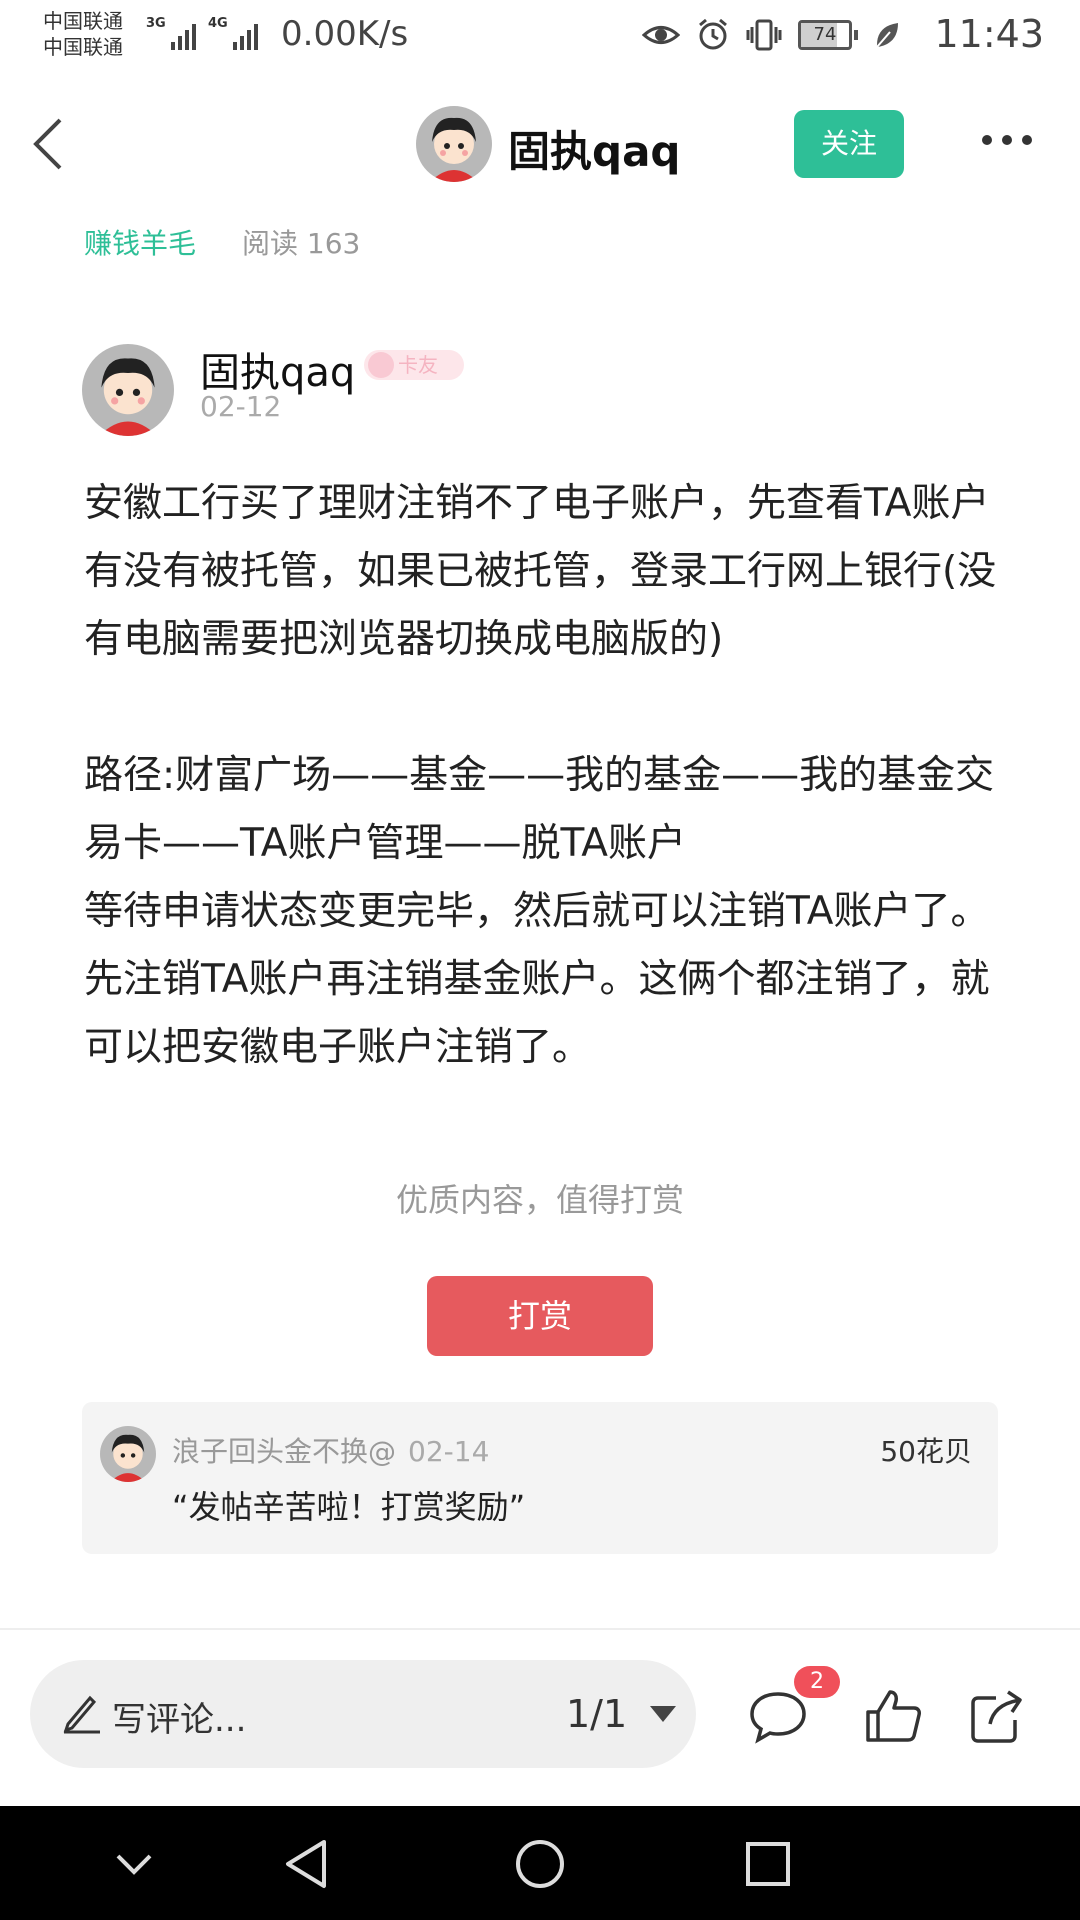 This screenshot has height=1920, width=1080. I want to click on signal-3g-icon: 3G, so click(171, 33).